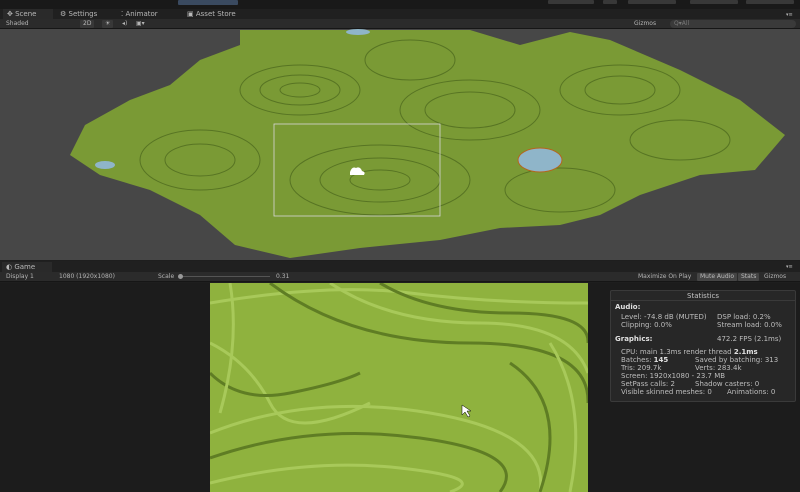 The height and width of the screenshot is (492, 800). I want to click on scale-value: 0.31, so click(283, 276).